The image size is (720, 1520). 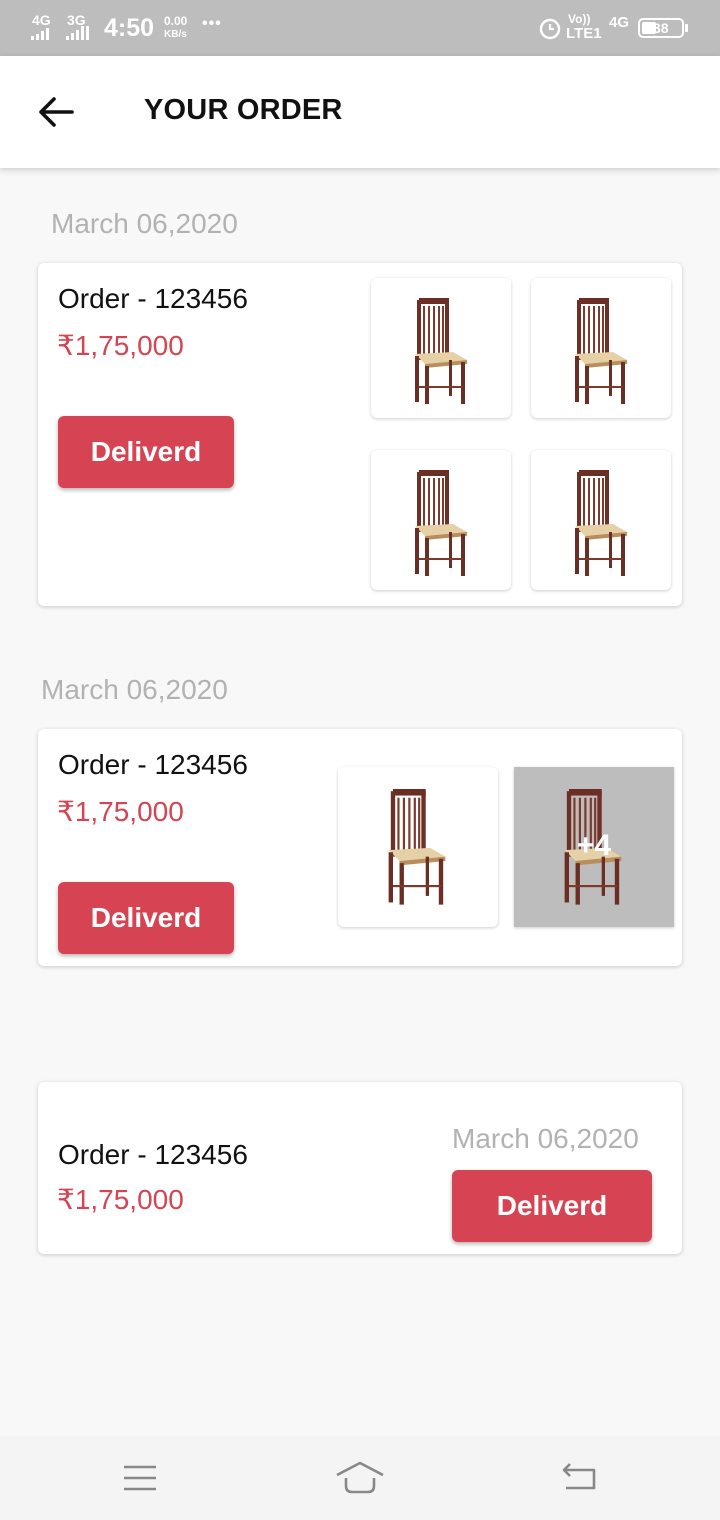 I want to click on page-title: YOUR ORDER, so click(x=243, y=110).